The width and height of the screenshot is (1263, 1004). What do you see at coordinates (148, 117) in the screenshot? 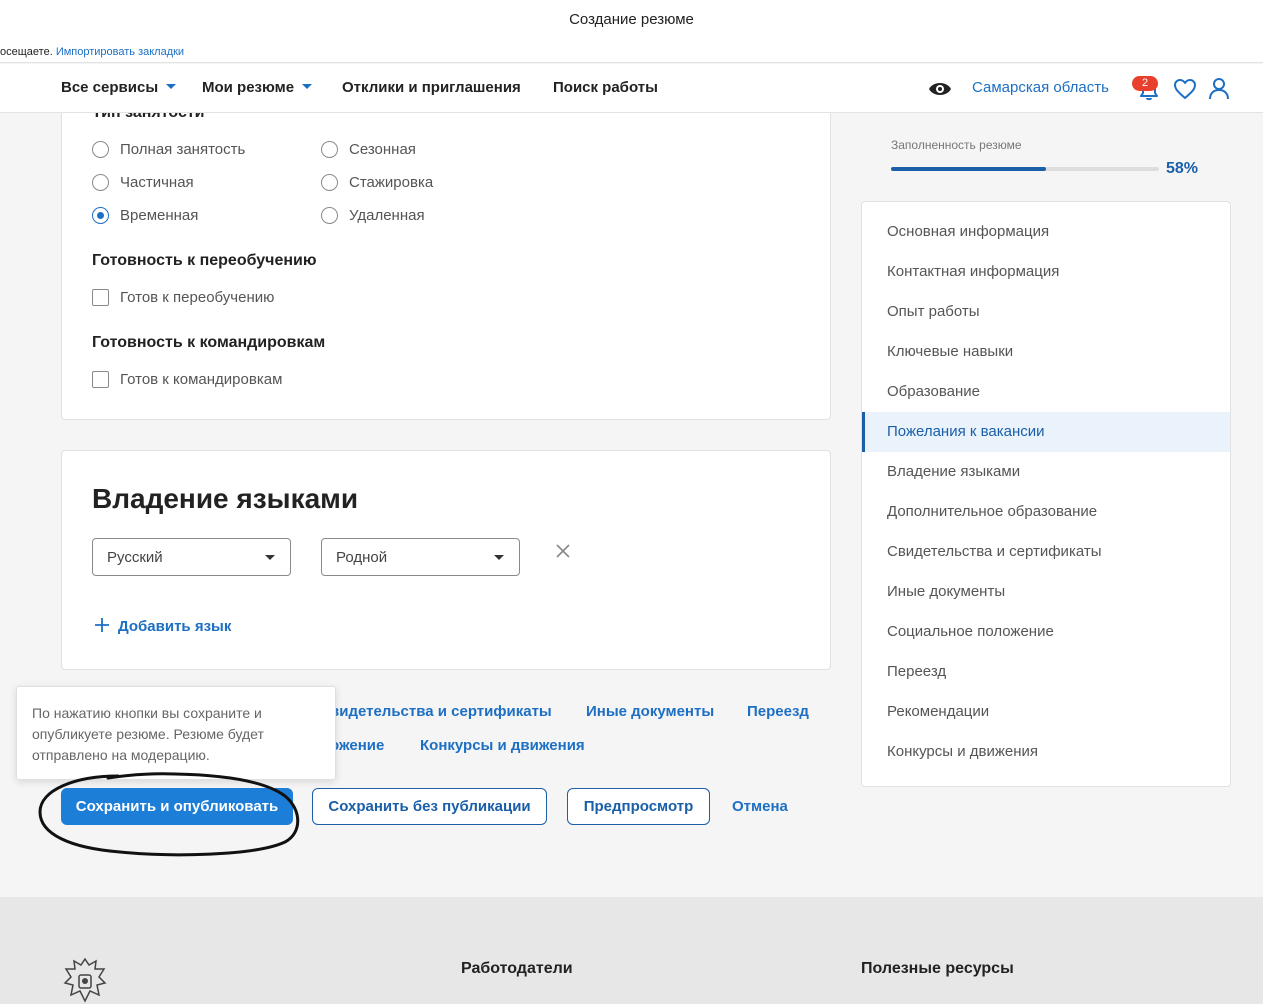
I see `employment-title: Тип занятости` at bounding box center [148, 117].